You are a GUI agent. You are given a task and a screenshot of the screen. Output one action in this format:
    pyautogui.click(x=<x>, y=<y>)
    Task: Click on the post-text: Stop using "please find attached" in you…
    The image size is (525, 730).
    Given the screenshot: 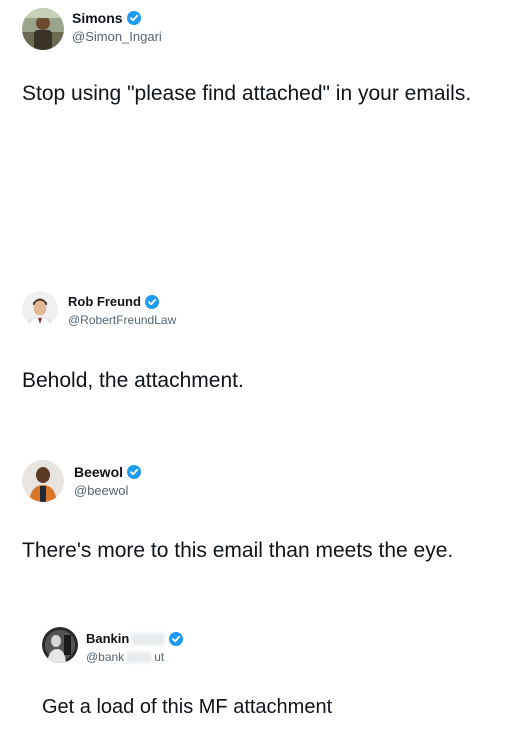 What is the action you would take?
    pyautogui.click(x=247, y=93)
    